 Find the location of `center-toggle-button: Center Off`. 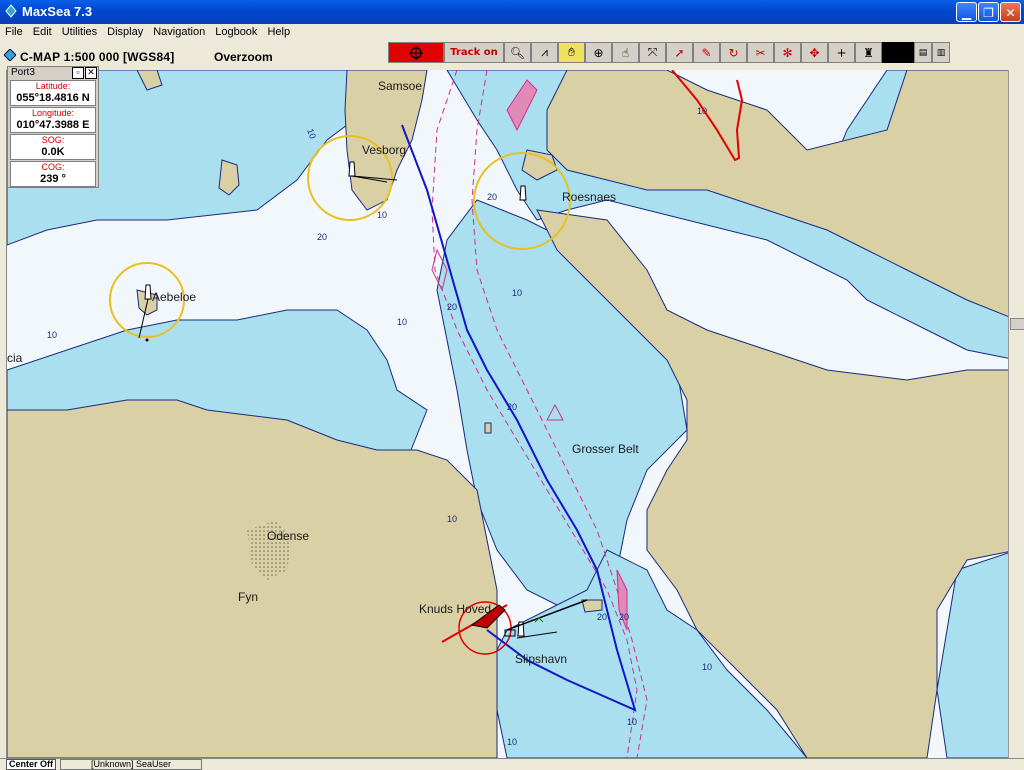

center-toggle-button: Center Off is located at coordinates (31, 764).